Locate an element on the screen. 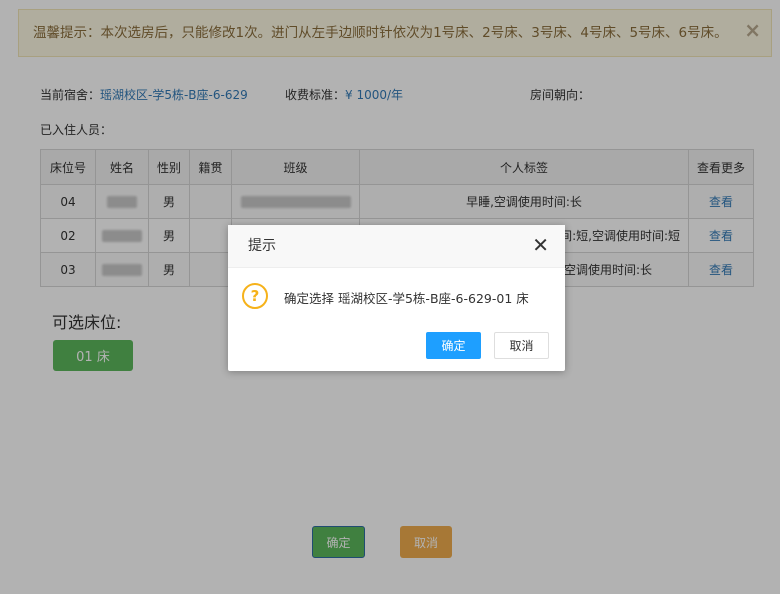 This screenshot has height=594, width=780. dialog-cancel-button: 取消 is located at coordinates (521, 345).